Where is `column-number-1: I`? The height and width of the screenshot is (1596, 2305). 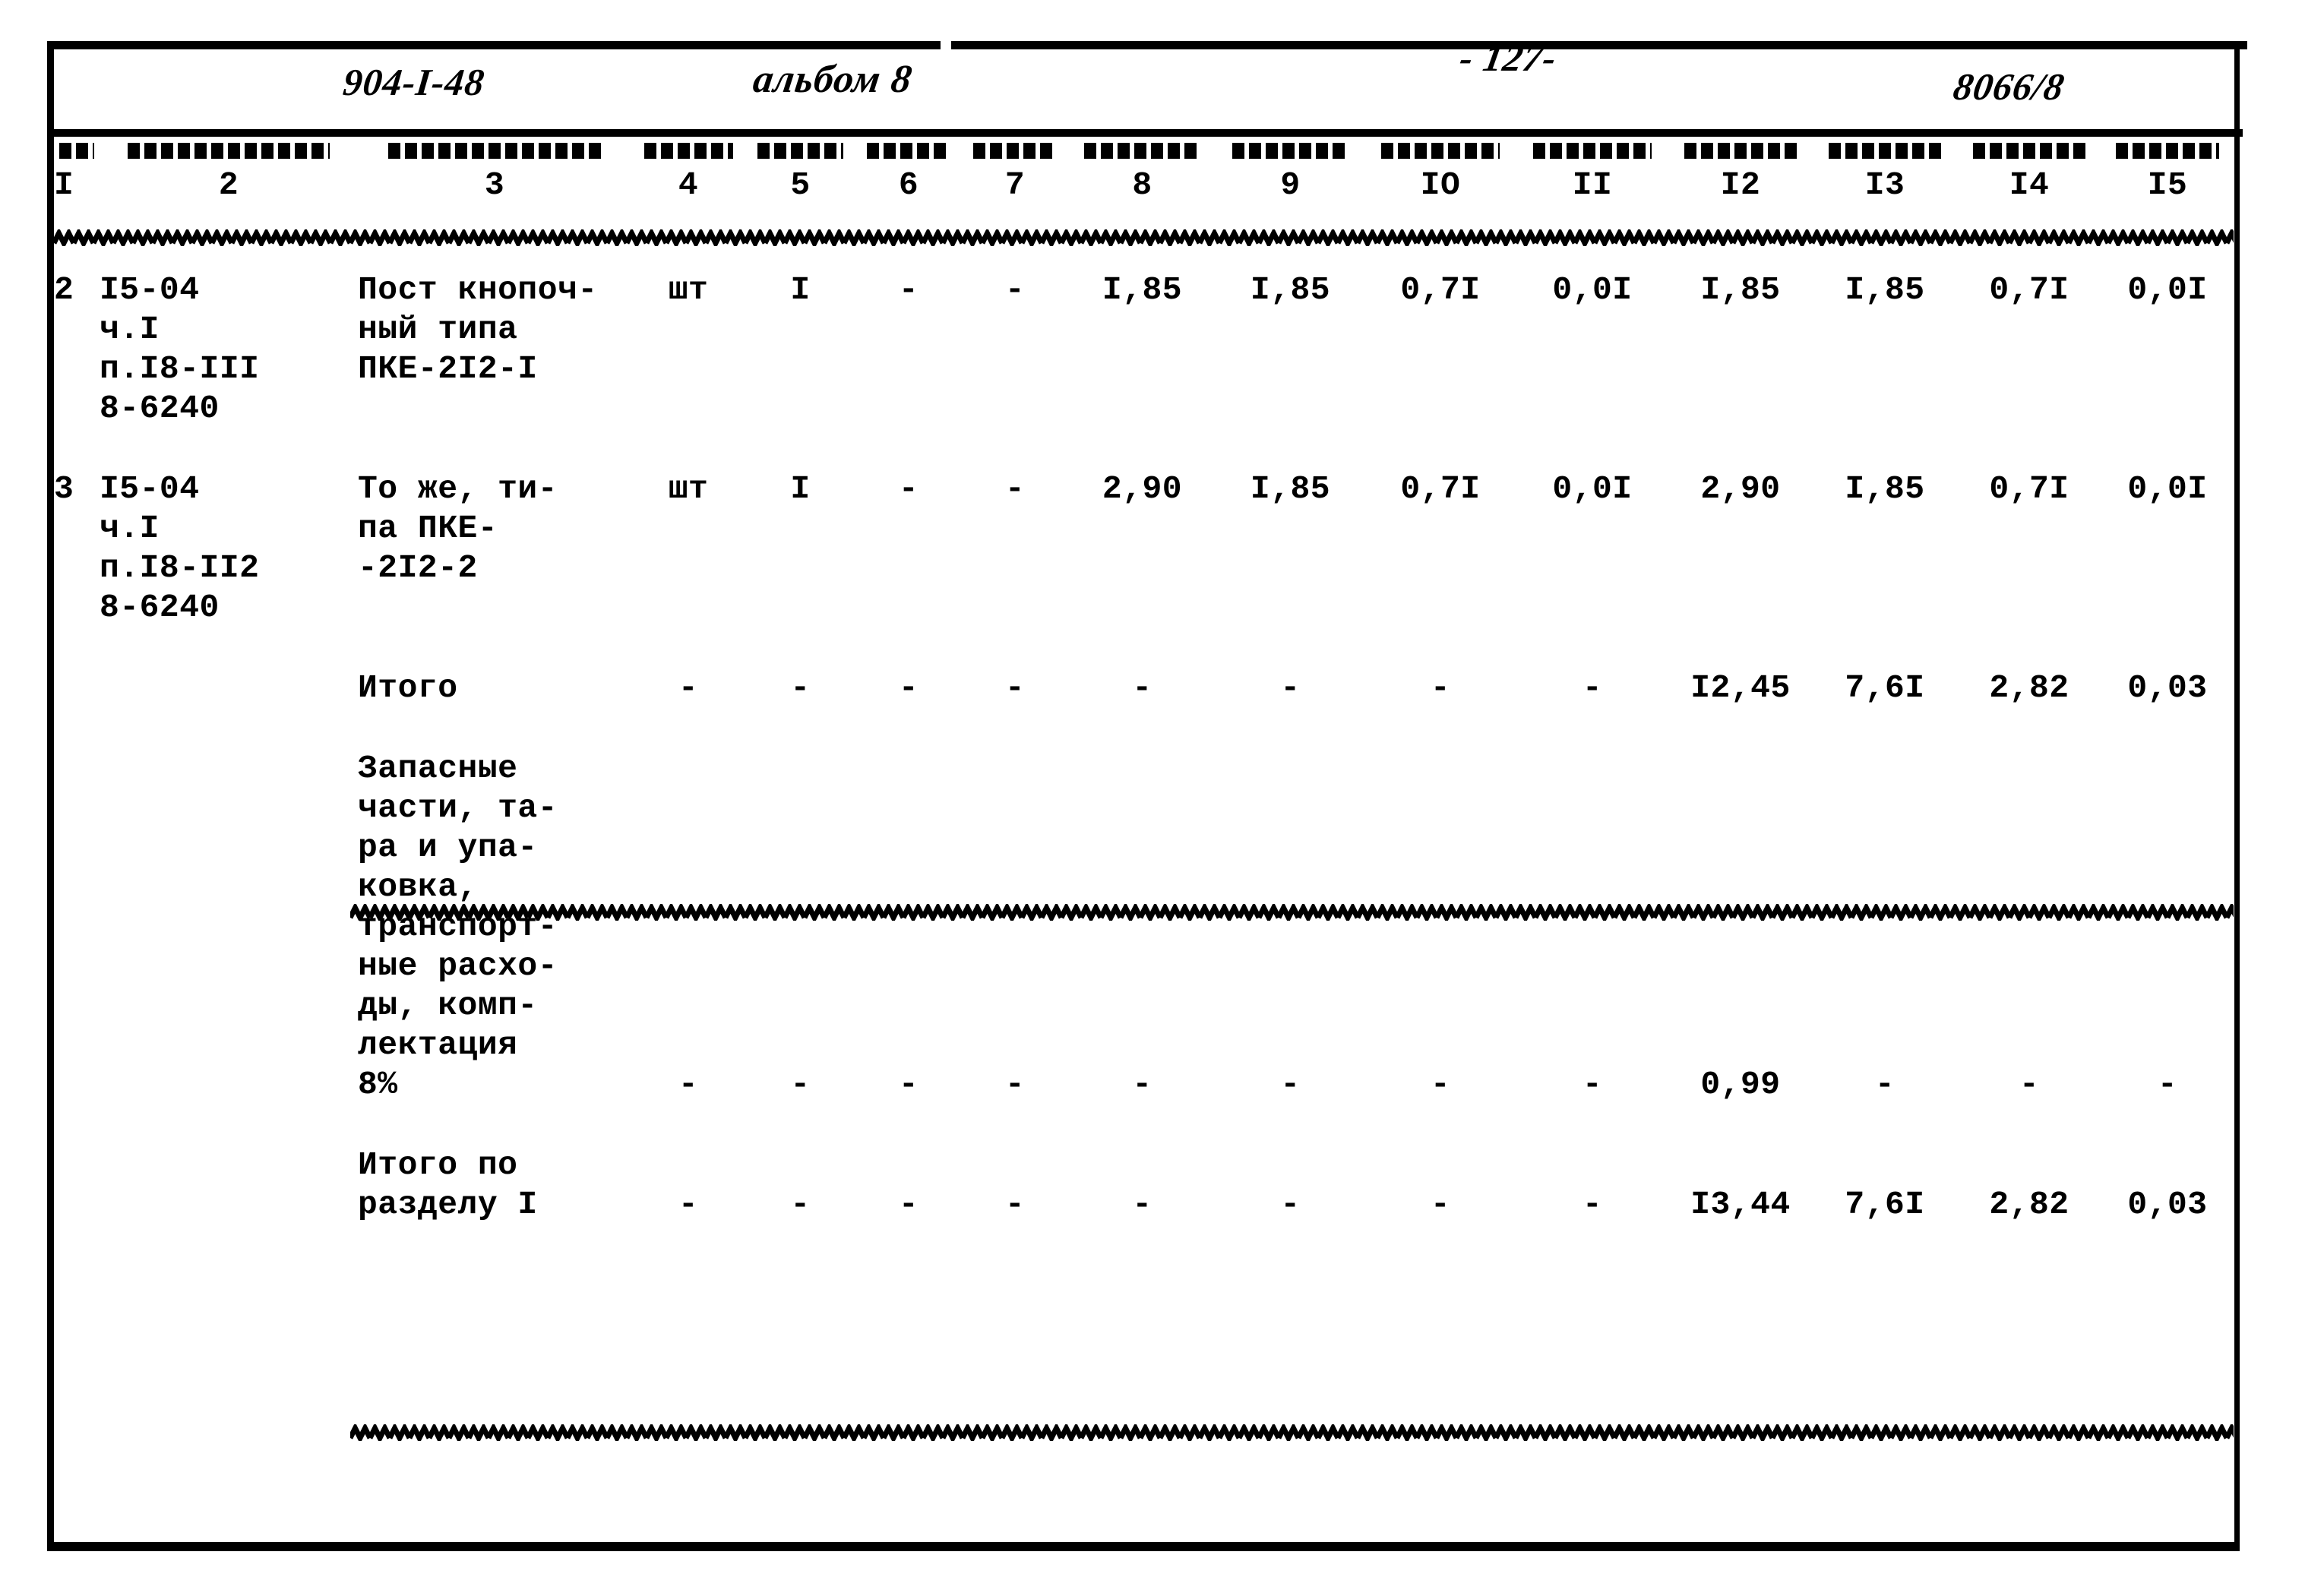 column-number-1: I is located at coordinates (64, 185).